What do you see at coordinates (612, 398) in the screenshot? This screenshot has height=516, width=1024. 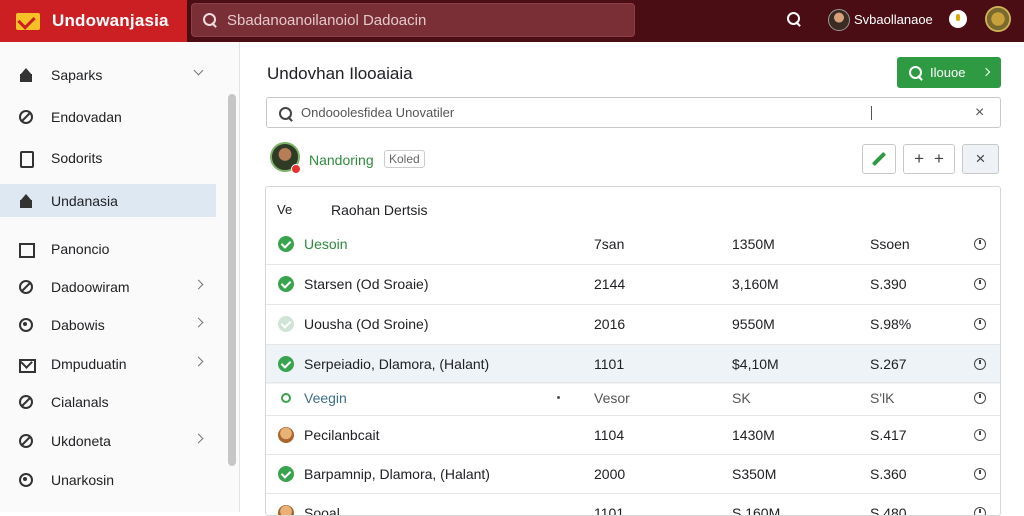 I see `row-count: Vesor` at bounding box center [612, 398].